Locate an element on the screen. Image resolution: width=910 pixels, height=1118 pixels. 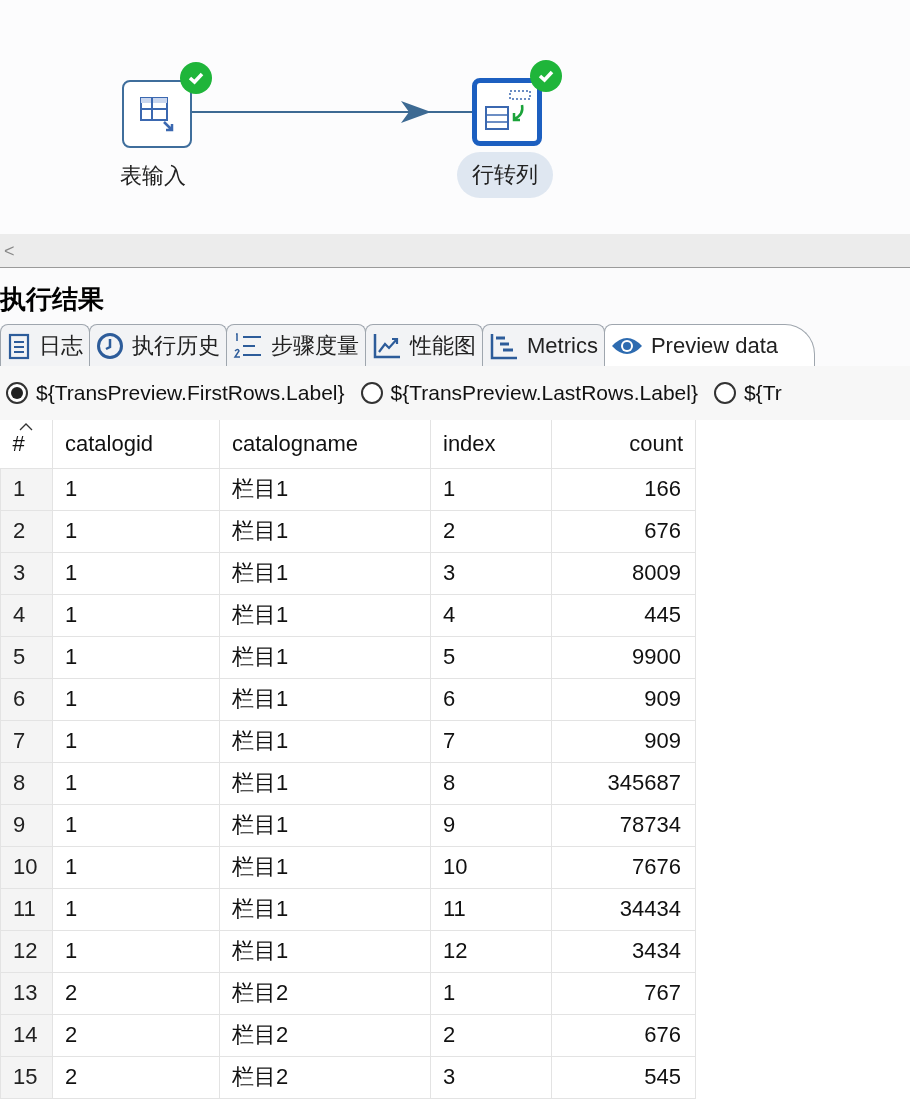
row-number: 14 is located at coordinates (26, 1035).